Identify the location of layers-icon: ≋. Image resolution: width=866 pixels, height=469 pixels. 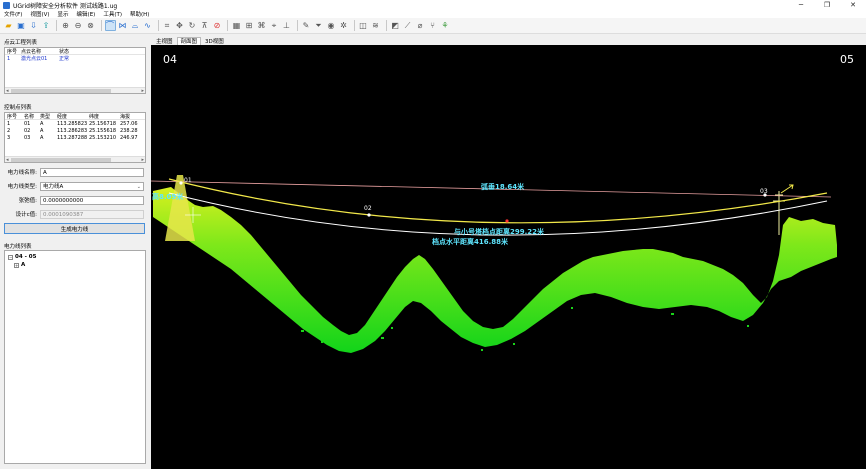
(375, 25).